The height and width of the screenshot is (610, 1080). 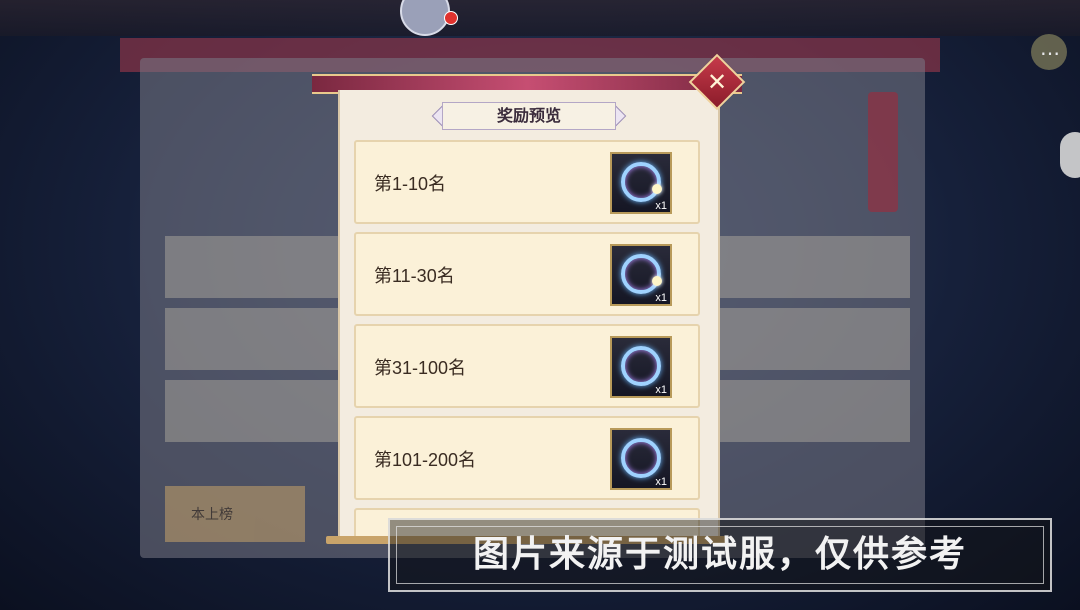 What do you see at coordinates (883, 152) in the screenshot?
I see `background-side-tag` at bounding box center [883, 152].